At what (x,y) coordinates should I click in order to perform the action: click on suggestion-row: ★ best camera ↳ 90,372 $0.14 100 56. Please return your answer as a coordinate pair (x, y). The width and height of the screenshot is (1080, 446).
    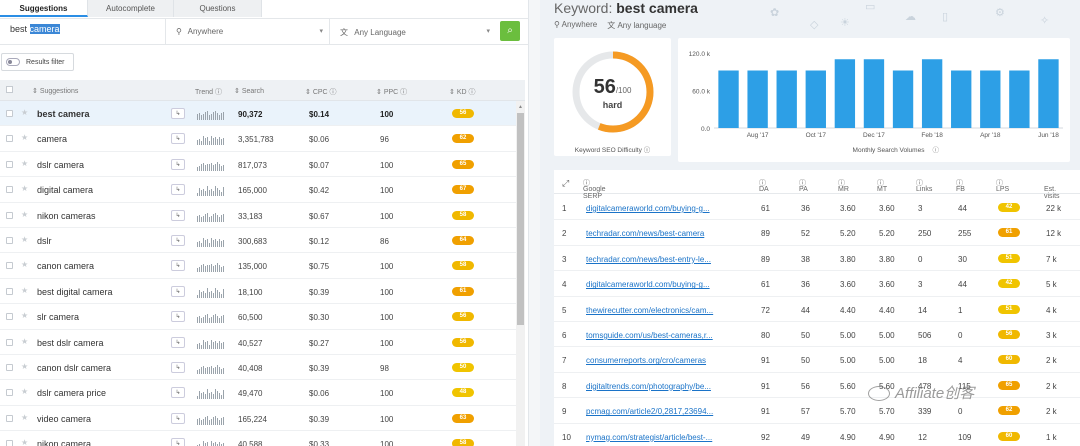
    Looking at the image, I should click on (258, 114).